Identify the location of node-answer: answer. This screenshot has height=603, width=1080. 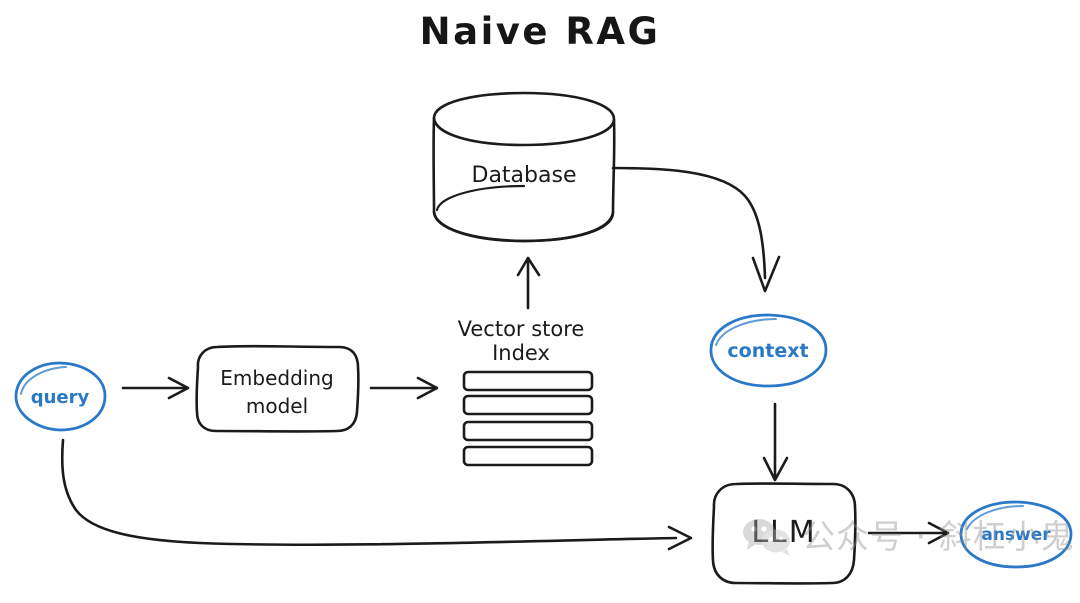
(1016, 534).